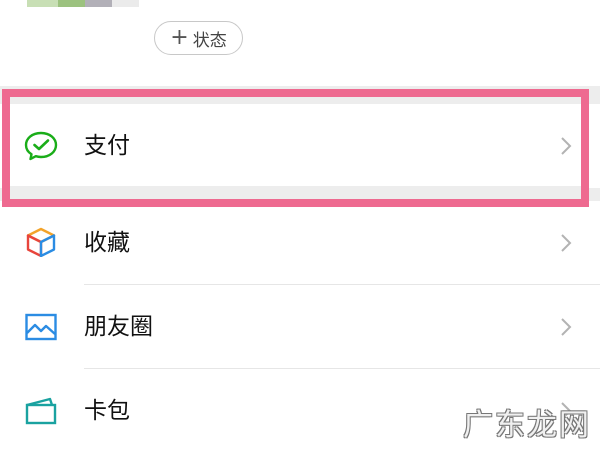 Image resolution: width=600 pixels, height=453 pixels. I want to click on avatar-strip-gray, so click(98, 3).